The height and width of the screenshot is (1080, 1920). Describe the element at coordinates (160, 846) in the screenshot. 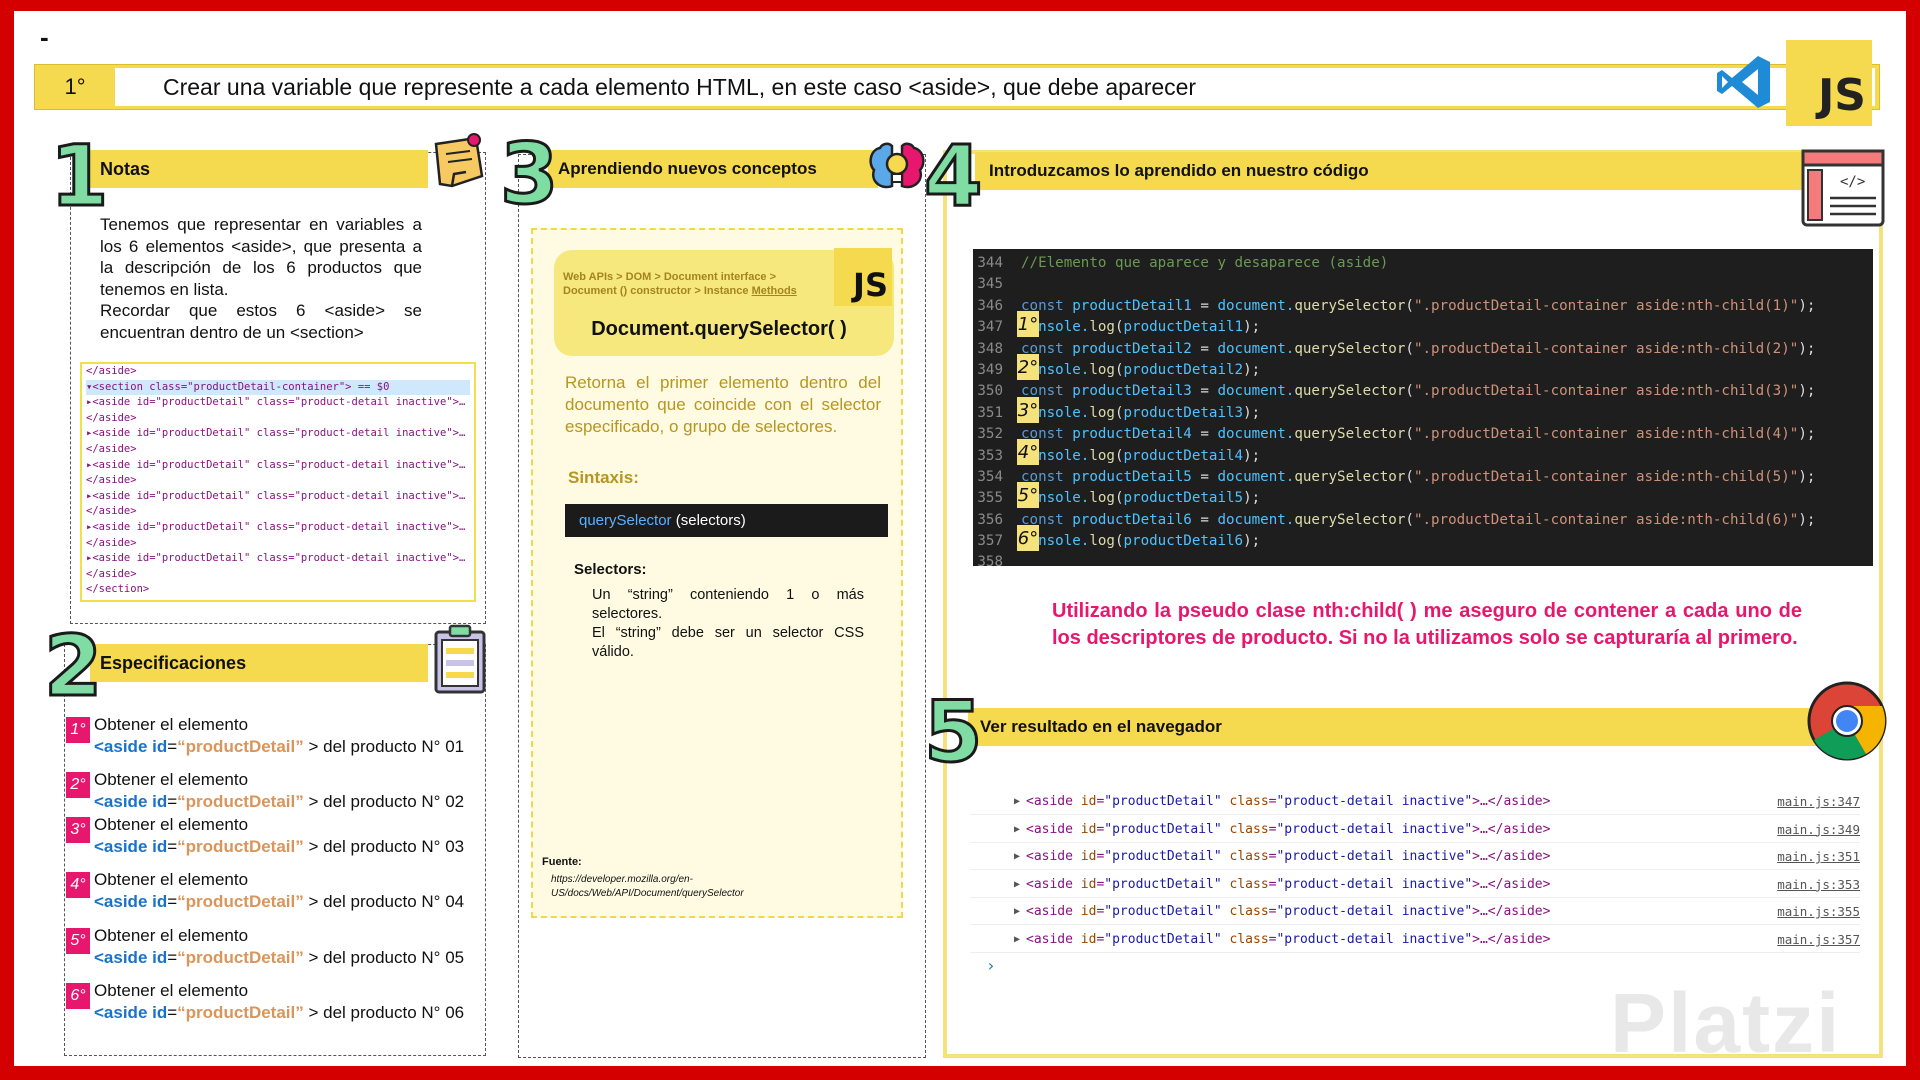

I see `spec-attr: id` at that location.